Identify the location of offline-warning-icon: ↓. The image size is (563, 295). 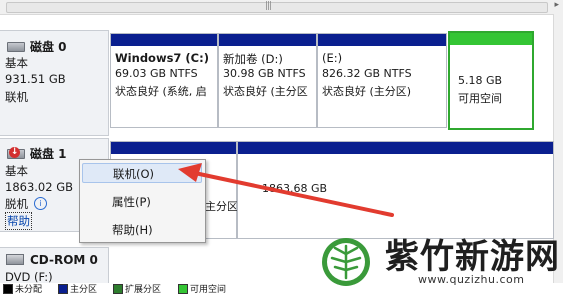
(14, 152).